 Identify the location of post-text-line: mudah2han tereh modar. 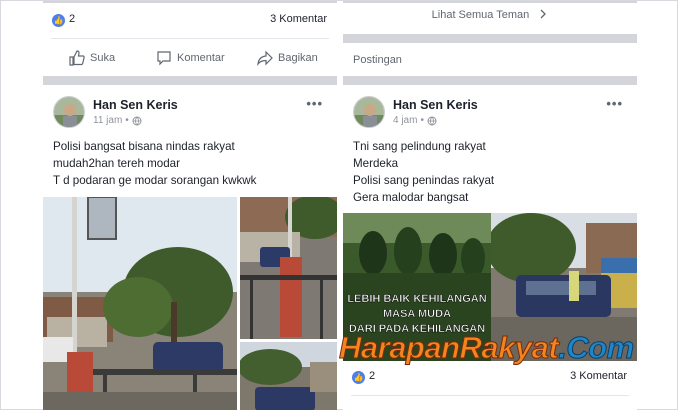
(116, 163).